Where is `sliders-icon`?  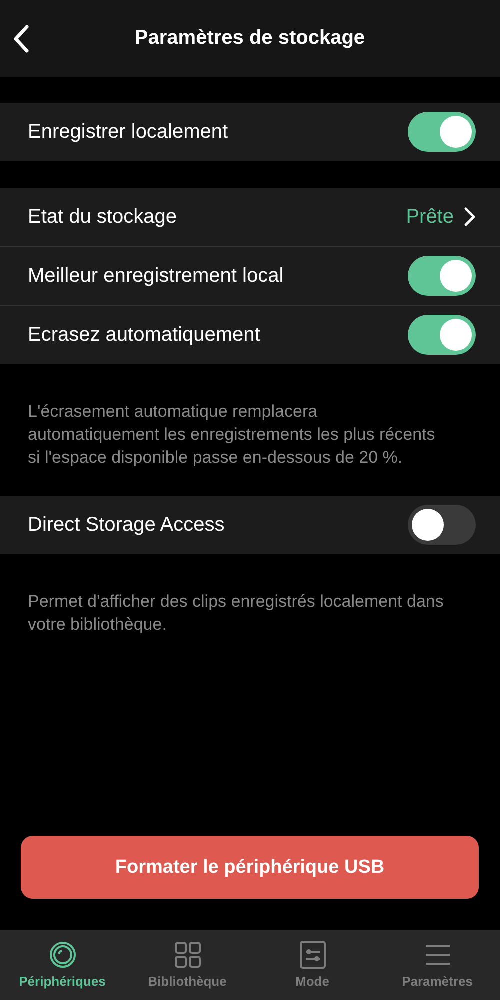 sliders-icon is located at coordinates (313, 955).